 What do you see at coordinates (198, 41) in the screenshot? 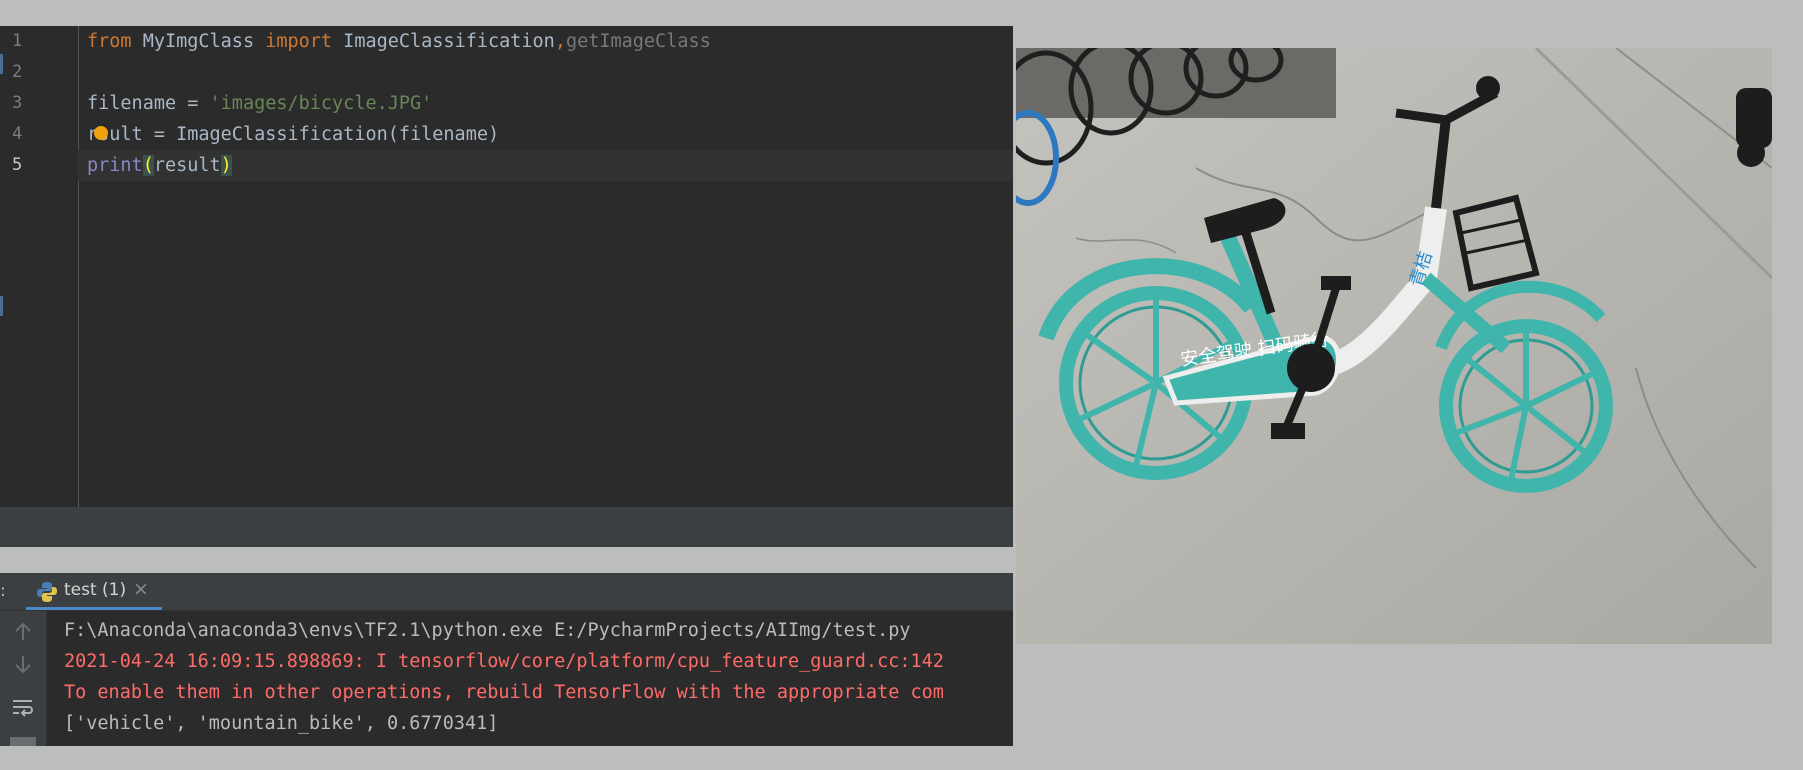
I see `module-name: MyImgClass` at bounding box center [198, 41].